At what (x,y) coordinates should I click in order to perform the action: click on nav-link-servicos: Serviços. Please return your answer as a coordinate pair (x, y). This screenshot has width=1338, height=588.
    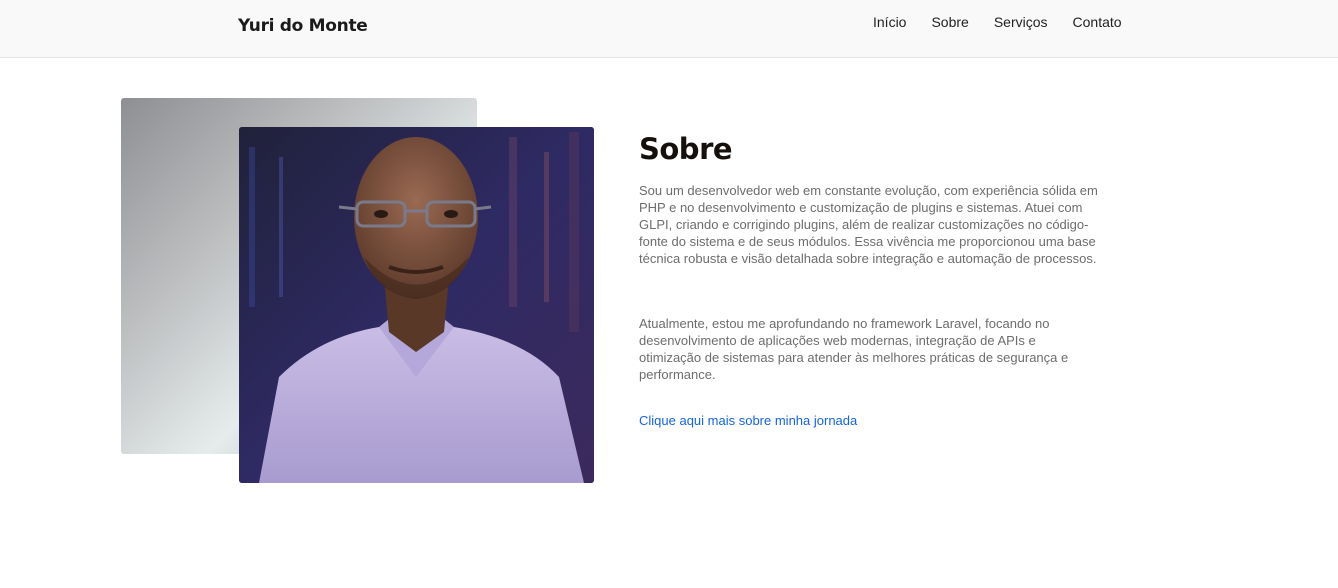
    Looking at the image, I should click on (1021, 22).